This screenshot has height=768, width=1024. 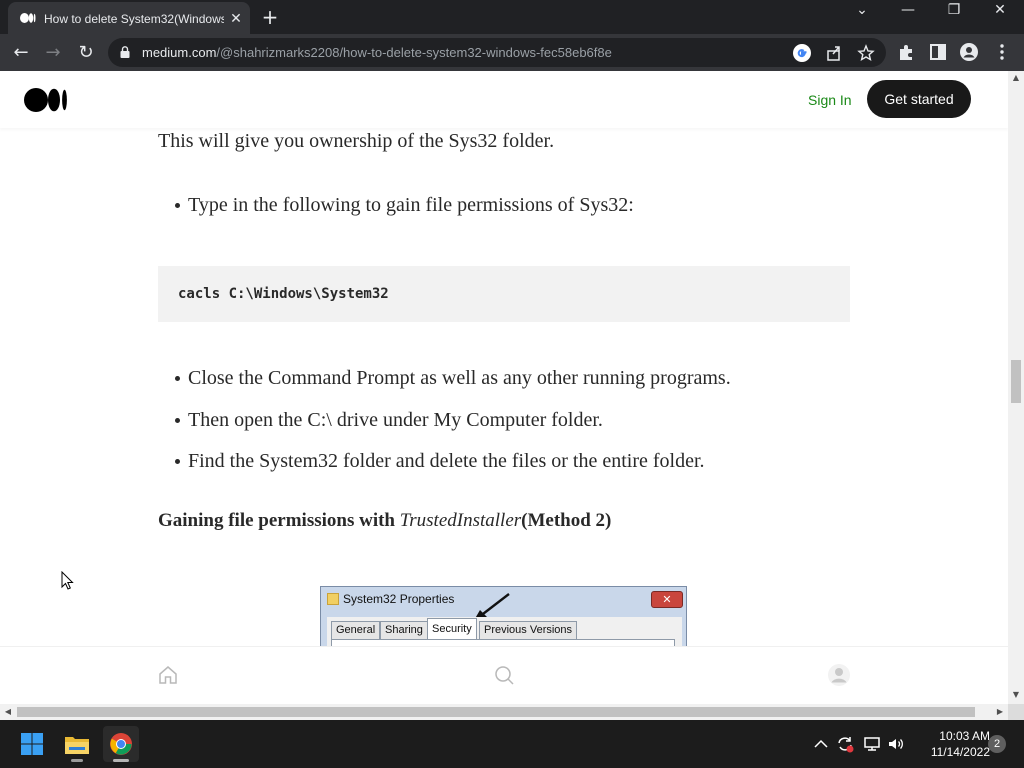 What do you see at coordinates (964, 736) in the screenshot?
I see `clock-time: 10:03 AM` at bounding box center [964, 736].